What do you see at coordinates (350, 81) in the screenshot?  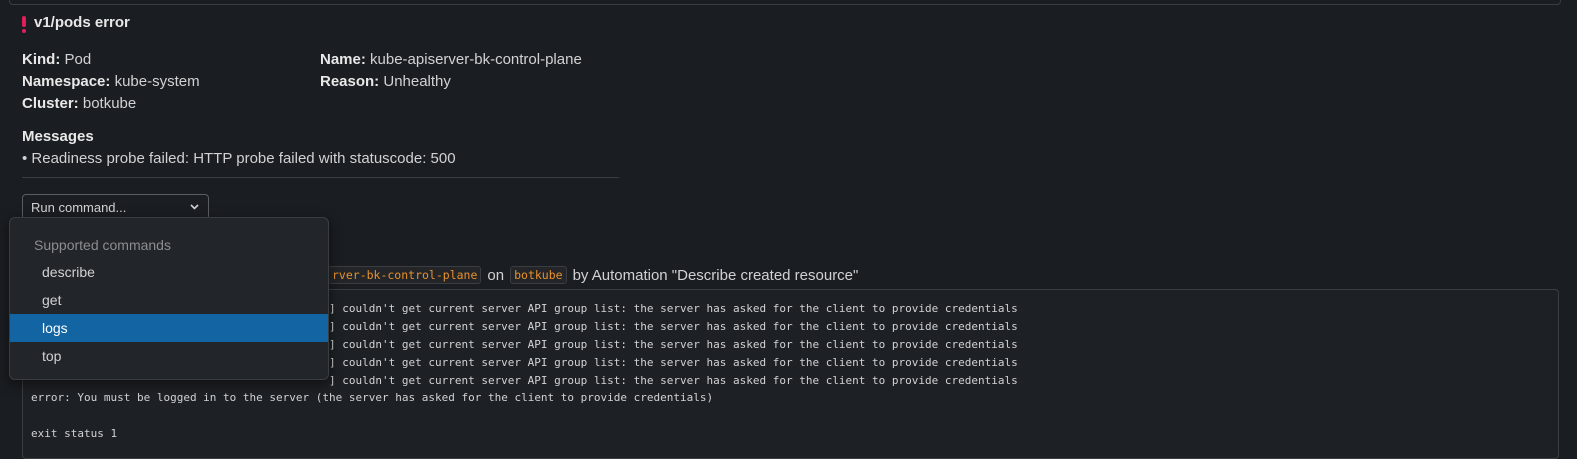 I see `field-reason-label: Reason:` at bounding box center [350, 81].